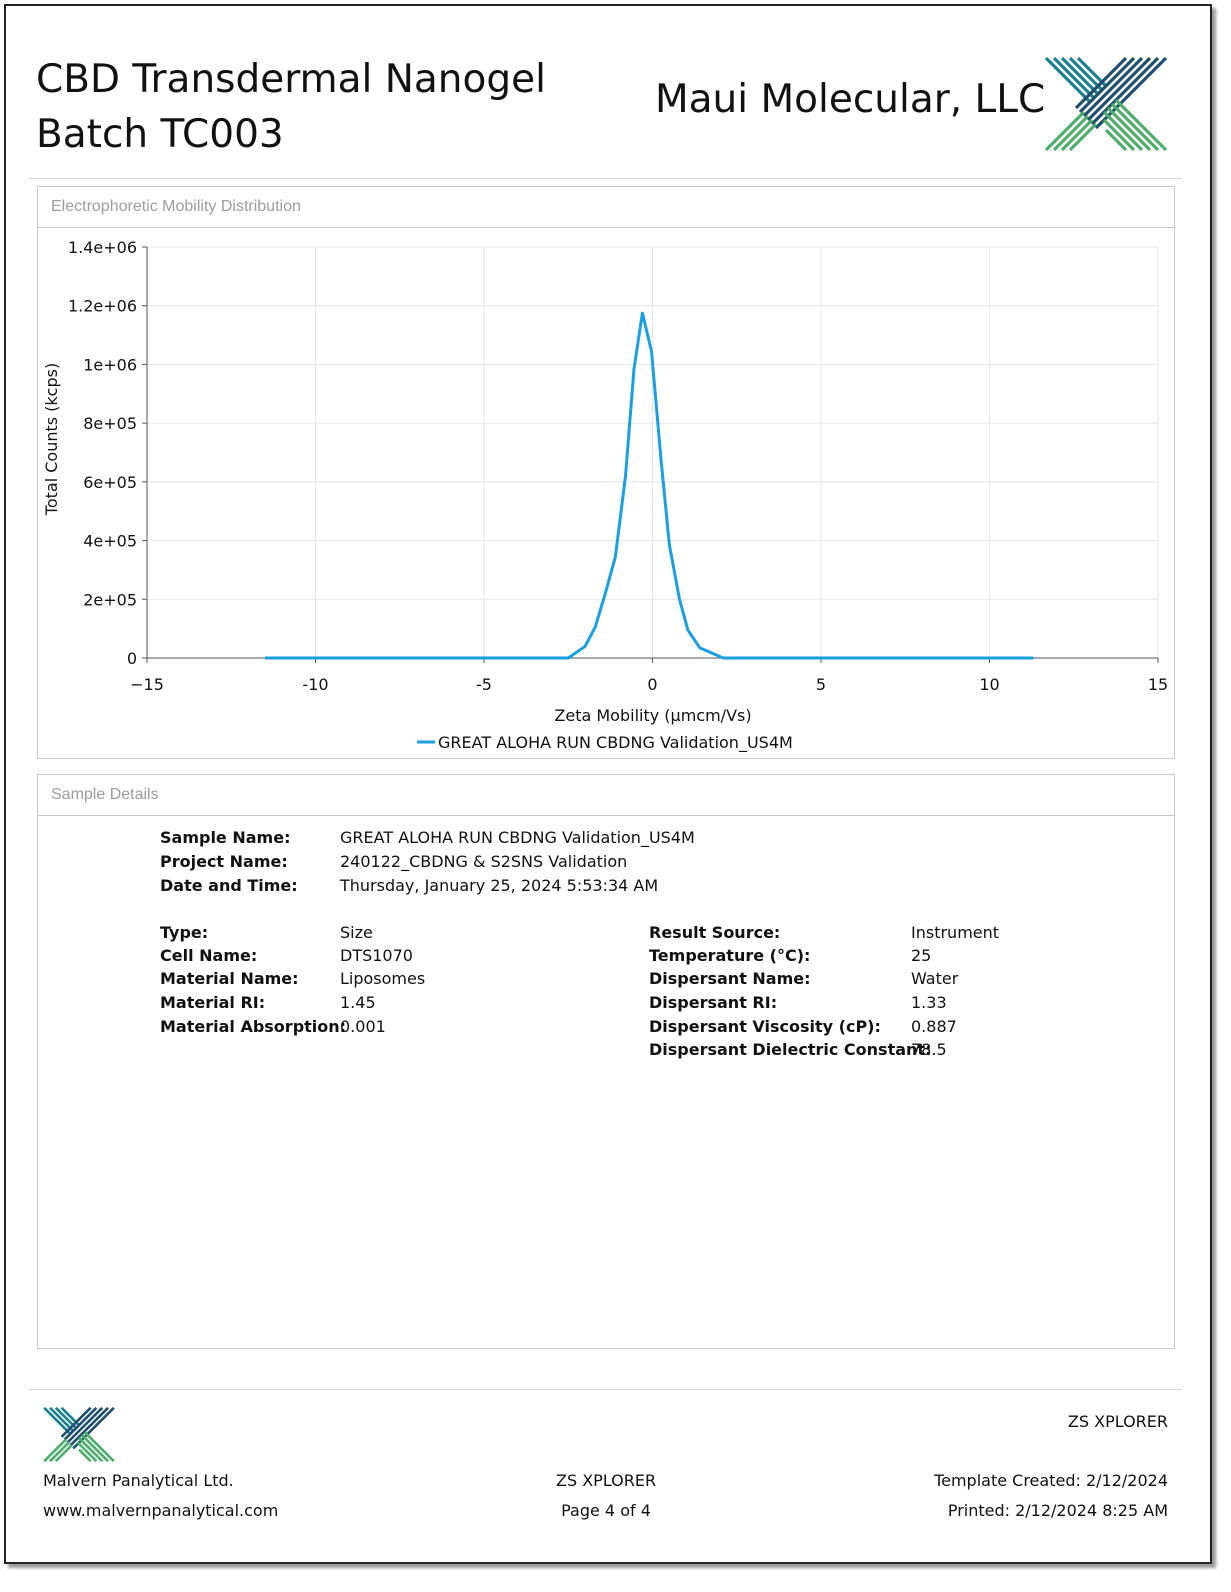  What do you see at coordinates (209, 955) in the screenshot?
I see `cell-name-label: Cell Name:` at bounding box center [209, 955].